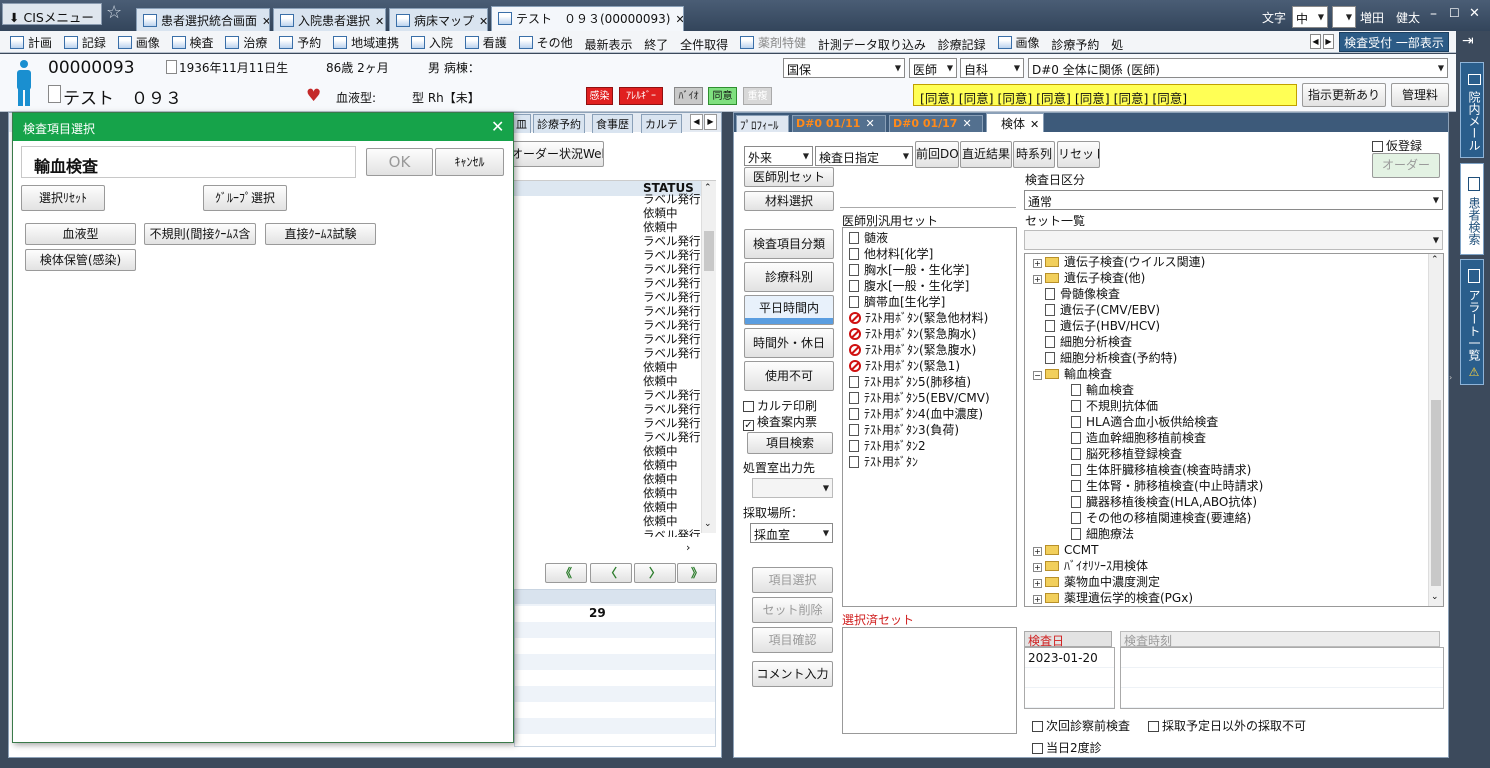  Describe the element at coordinates (789, 201) in the screenshot. I see `material-select-button: 材料選択` at that location.